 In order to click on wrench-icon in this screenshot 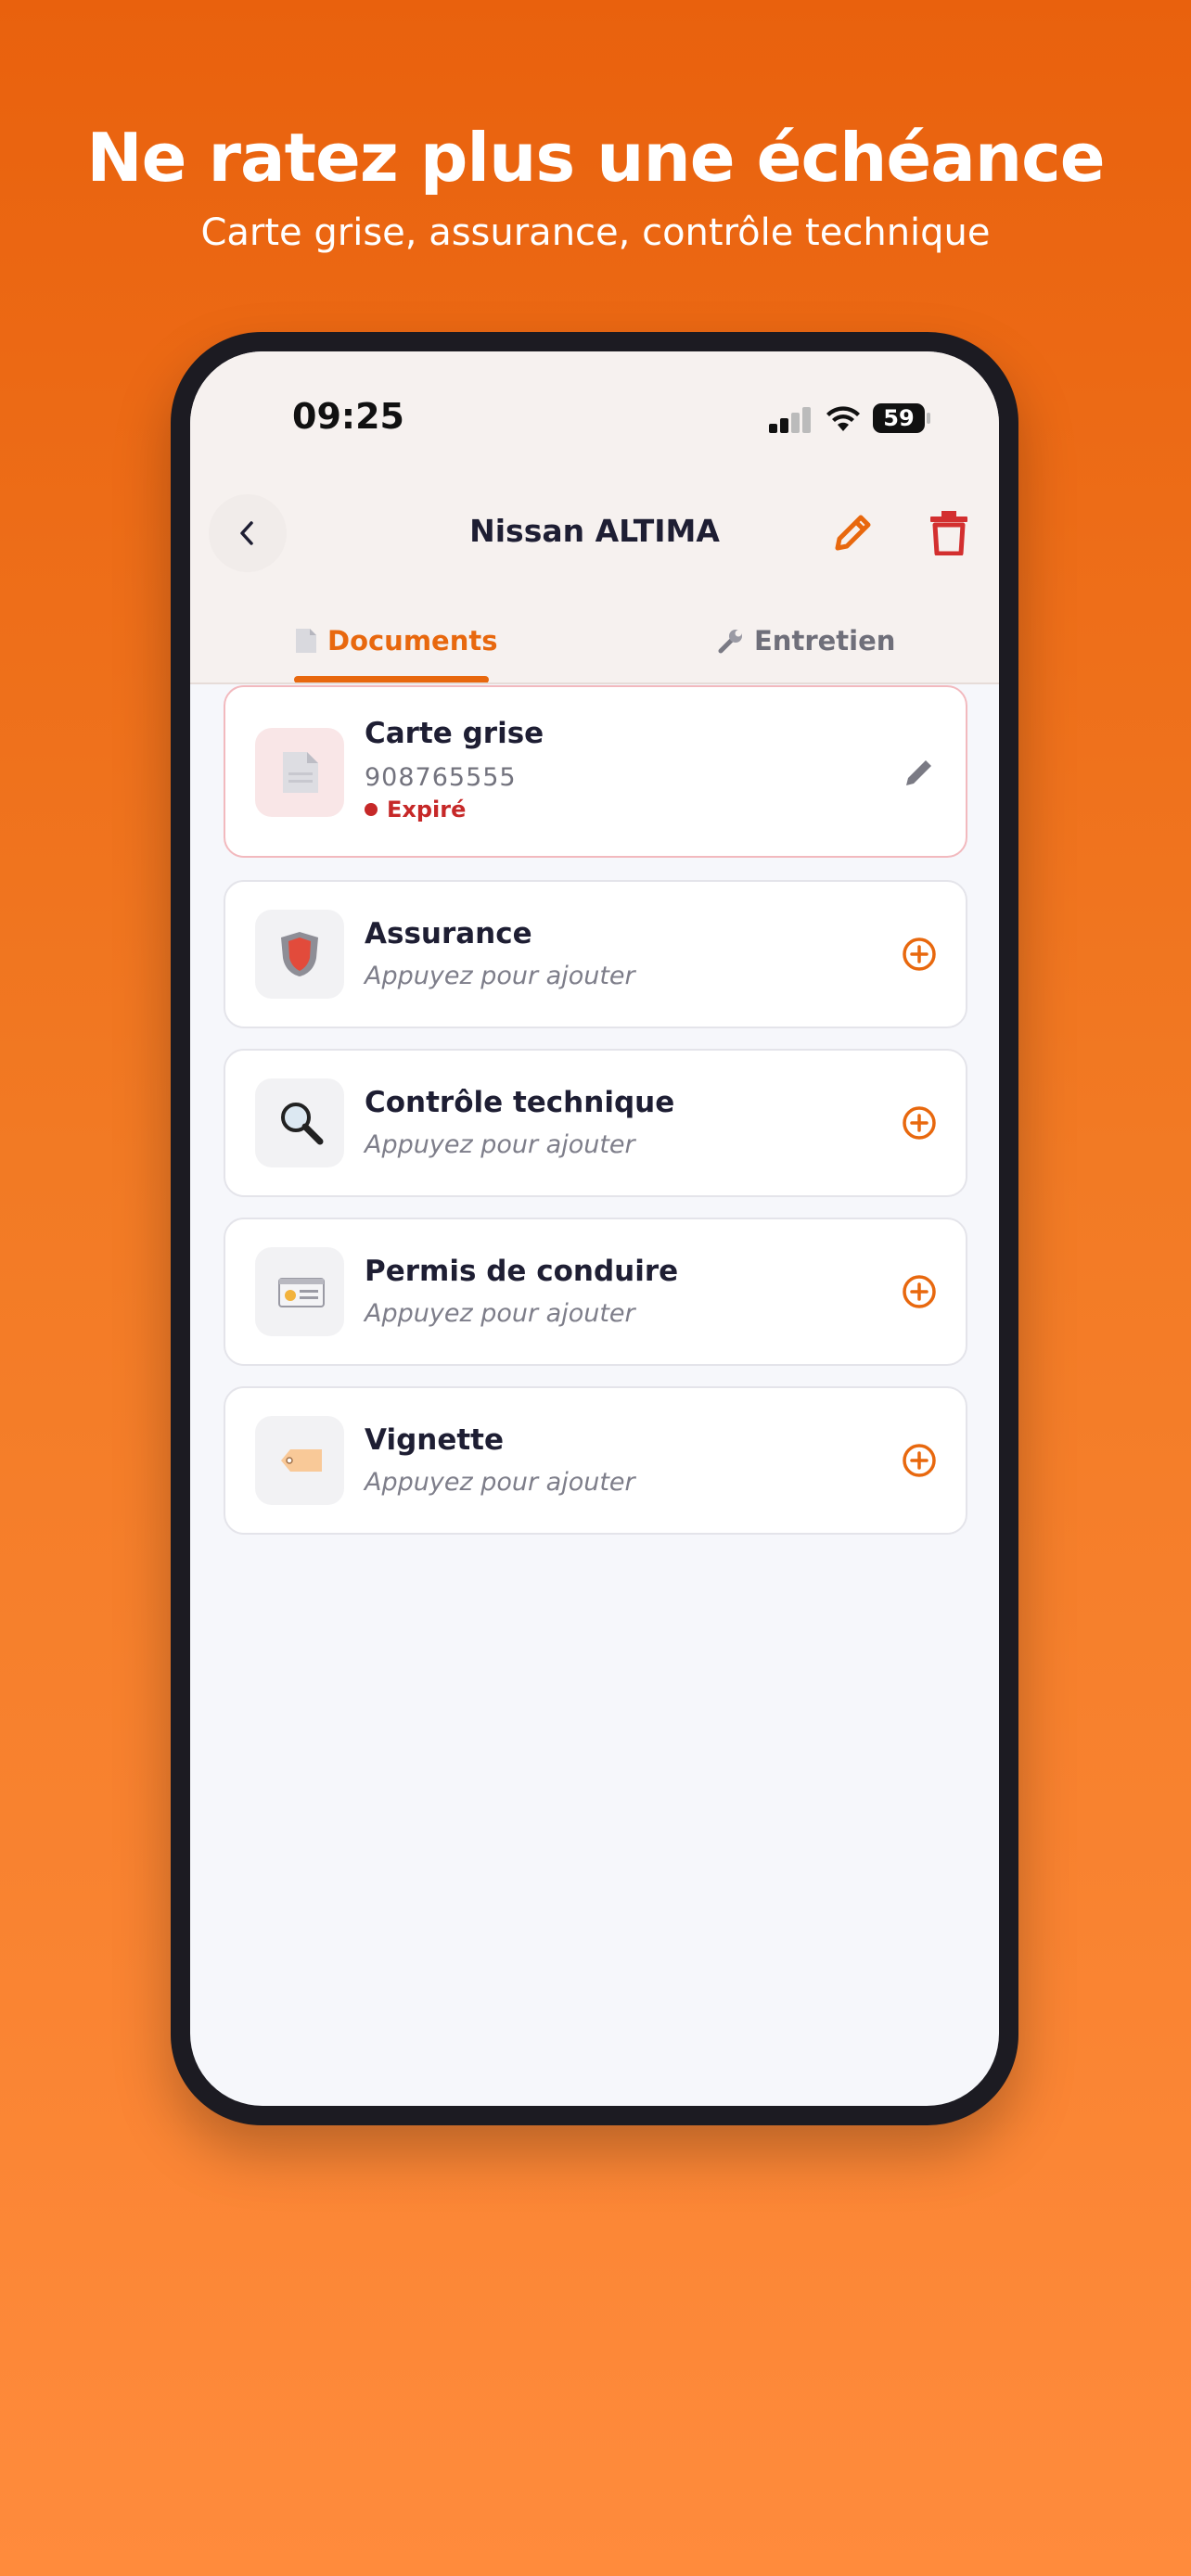, I will do `click(730, 642)`.